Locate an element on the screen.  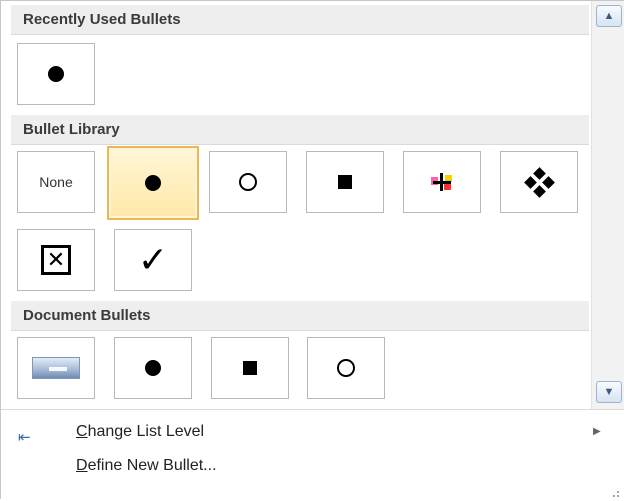
library-bullet-colored-cross is located at coordinates (442, 182).